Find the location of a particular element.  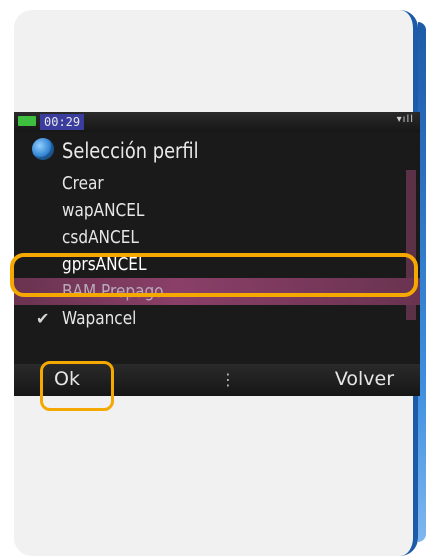

list-item-wapancel-checked: ✔ Wapancel is located at coordinates (217, 318).